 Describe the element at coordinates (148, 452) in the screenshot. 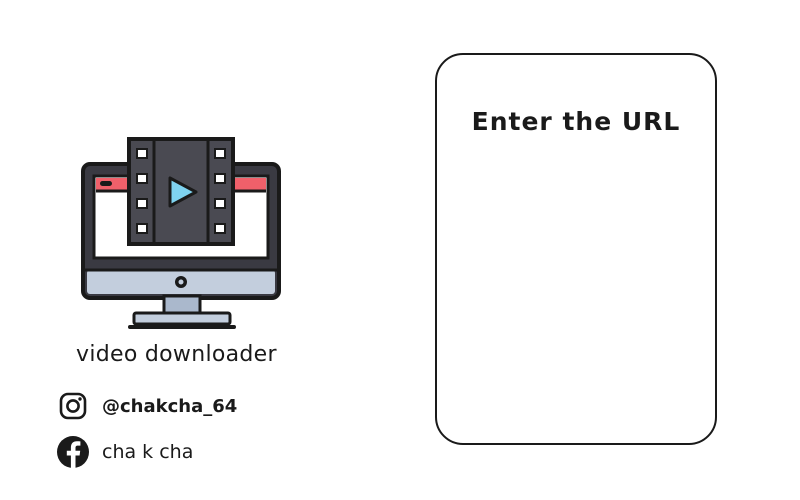

I see `facebook-name: cha k cha` at that location.